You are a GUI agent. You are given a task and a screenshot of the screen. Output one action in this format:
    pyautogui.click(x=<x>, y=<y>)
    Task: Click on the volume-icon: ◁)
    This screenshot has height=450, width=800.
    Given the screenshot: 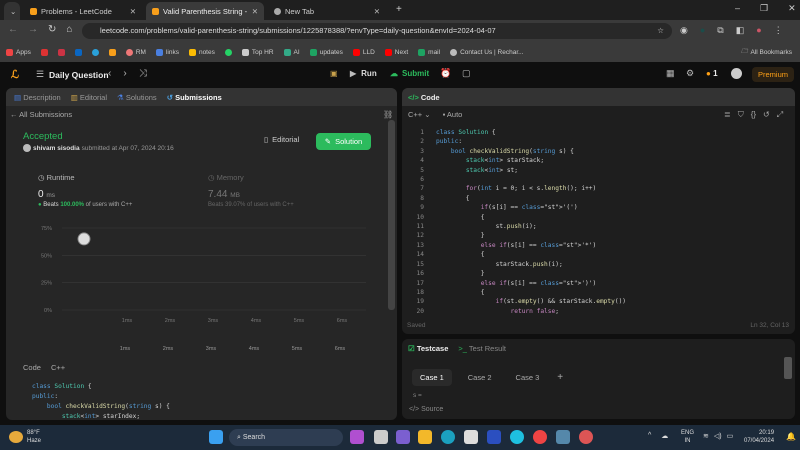 What is the action you would take?
    pyautogui.click(x=718, y=436)
    